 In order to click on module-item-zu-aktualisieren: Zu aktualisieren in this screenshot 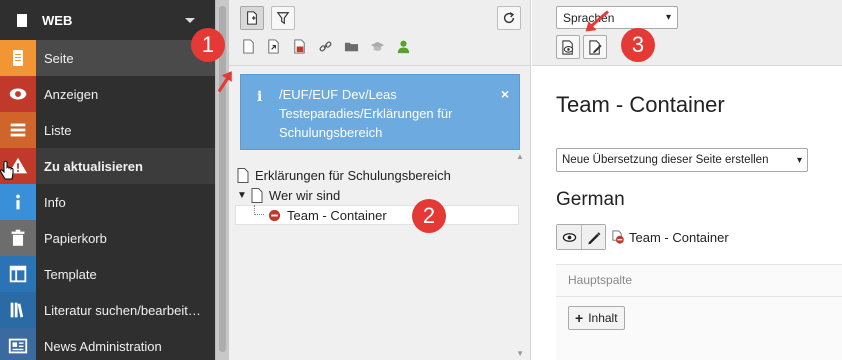, I will do `click(107, 166)`.